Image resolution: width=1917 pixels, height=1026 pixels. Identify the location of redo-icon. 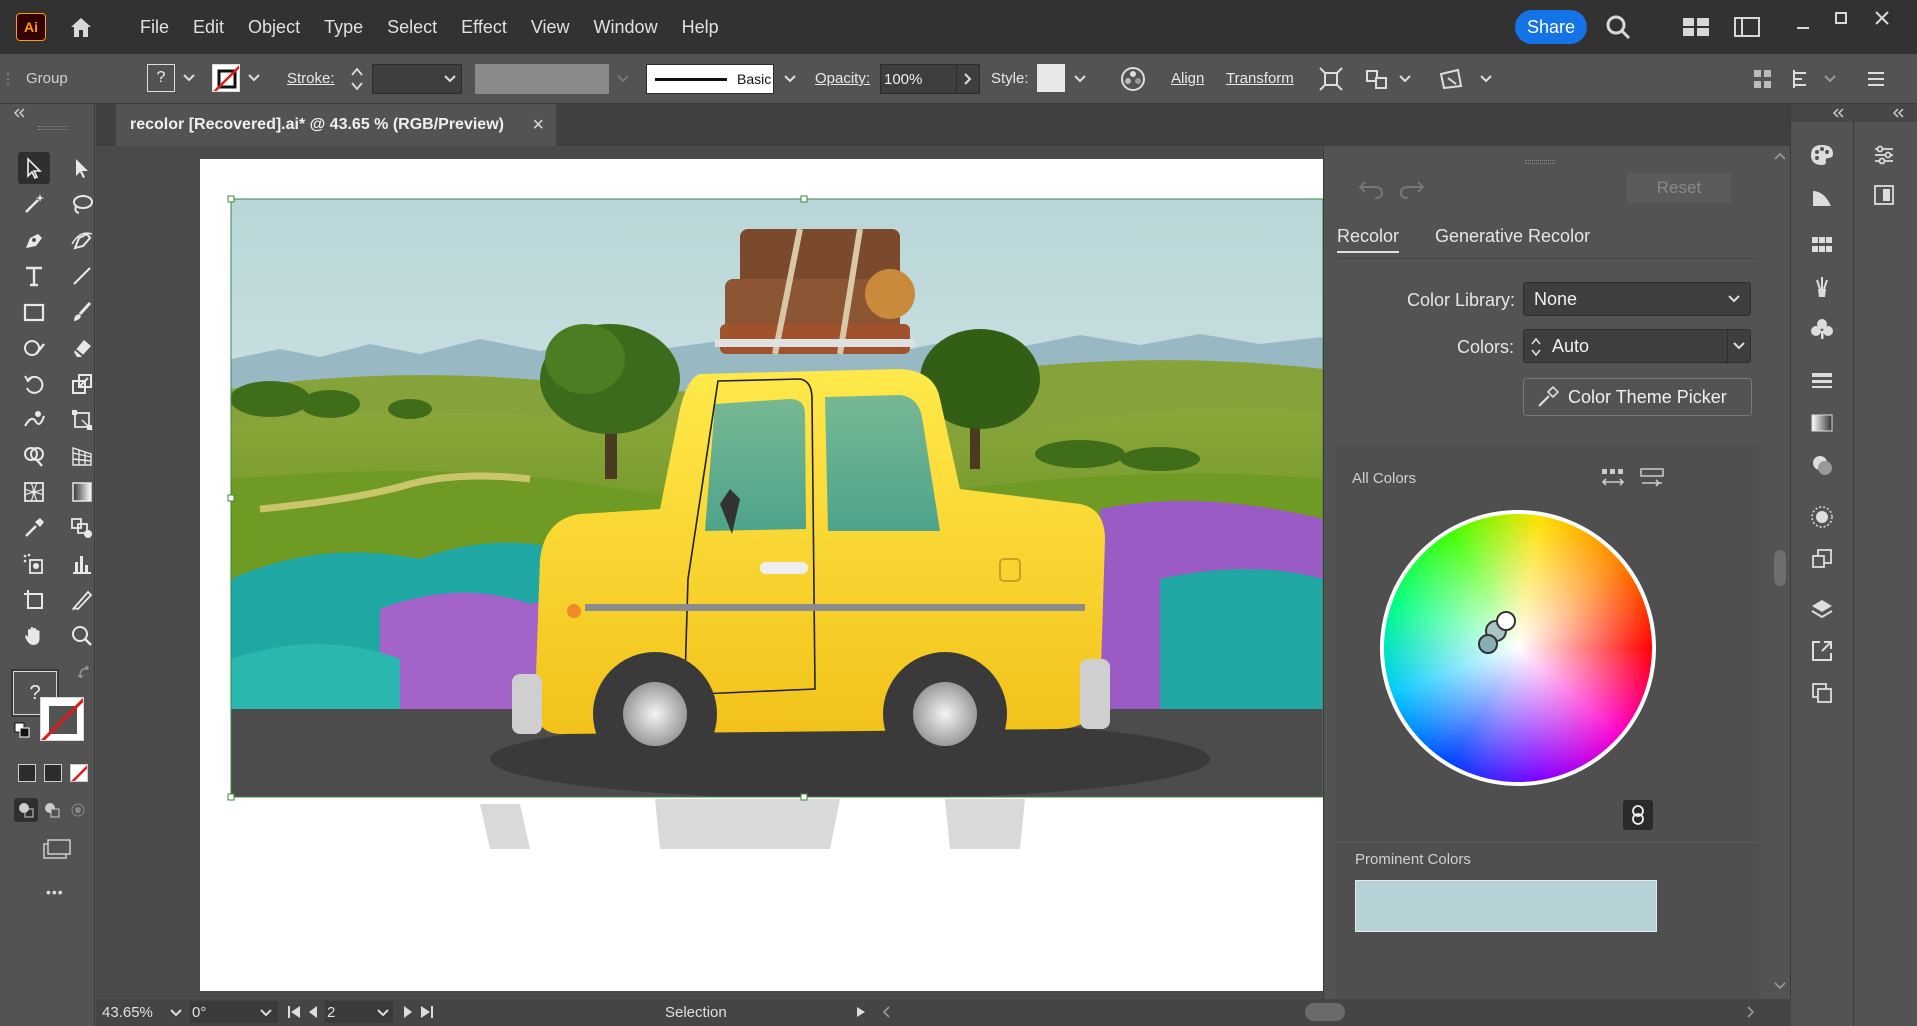
(1412, 189).